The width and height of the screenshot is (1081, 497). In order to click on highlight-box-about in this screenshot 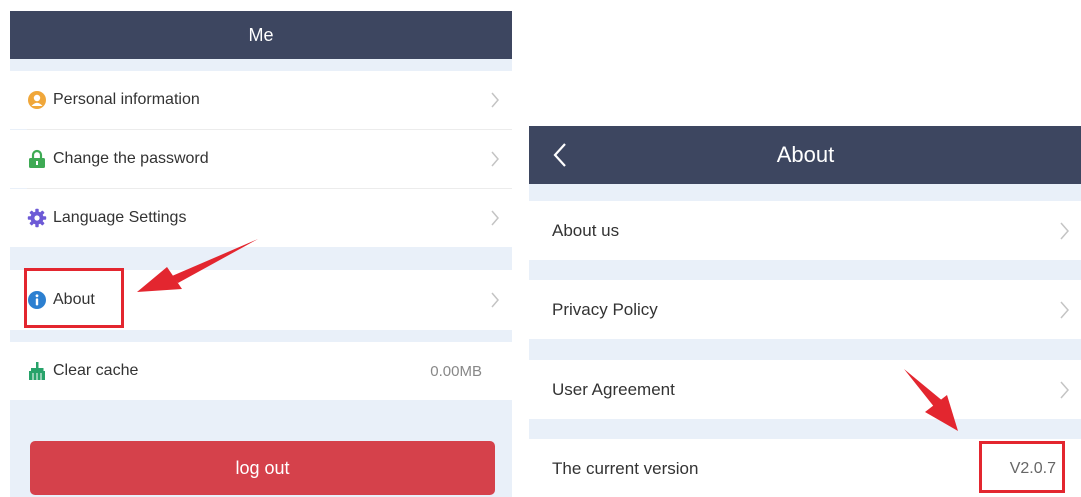, I will do `click(74, 298)`.